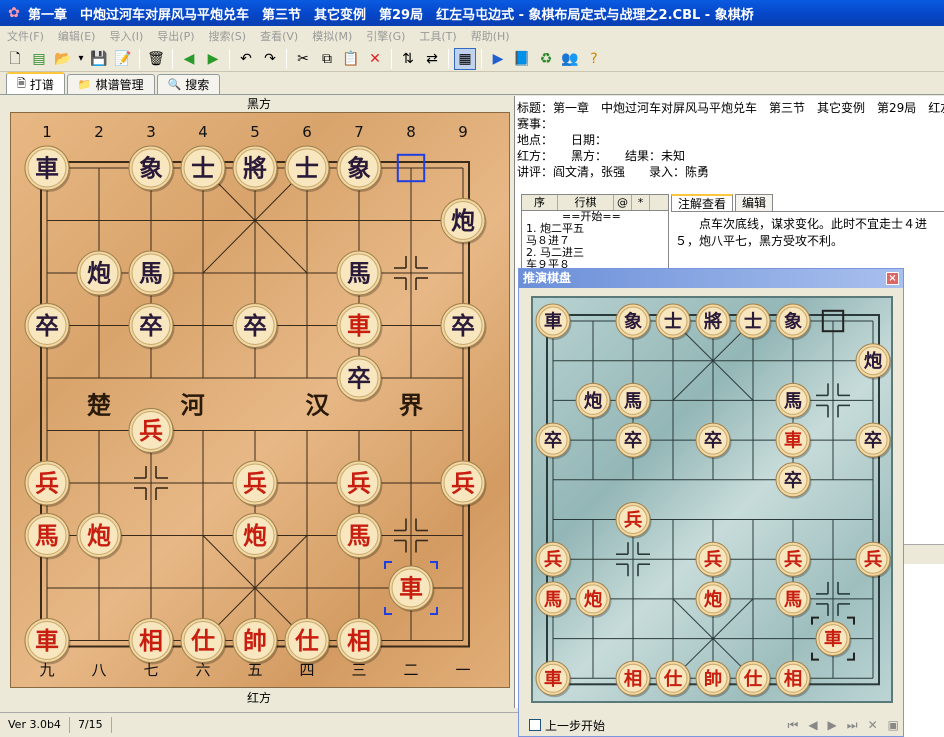  What do you see at coordinates (270, 59) in the screenshot?
I see `redo-icon: ↷` at bounding box center [270, 59].